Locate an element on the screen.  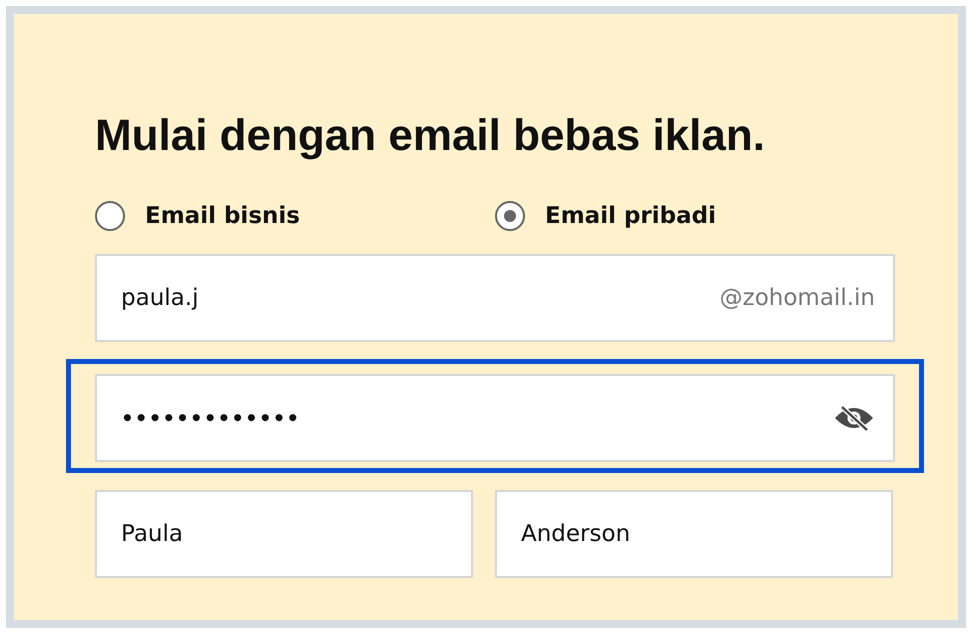
radio-label: Email pribadi is located at coordinates (630, 216).